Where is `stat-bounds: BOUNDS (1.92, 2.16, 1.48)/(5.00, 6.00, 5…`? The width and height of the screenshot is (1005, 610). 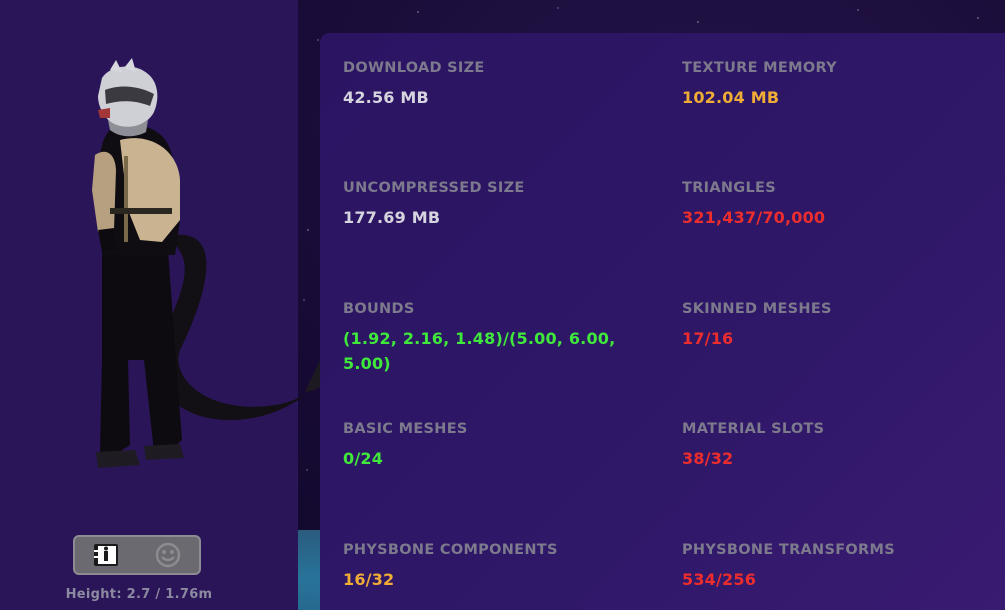 stat-bounds: BOUNDS (1.92, 2.16, 1.48)/(5.00, 6.00, 5… is located at coordinates (488, 337).